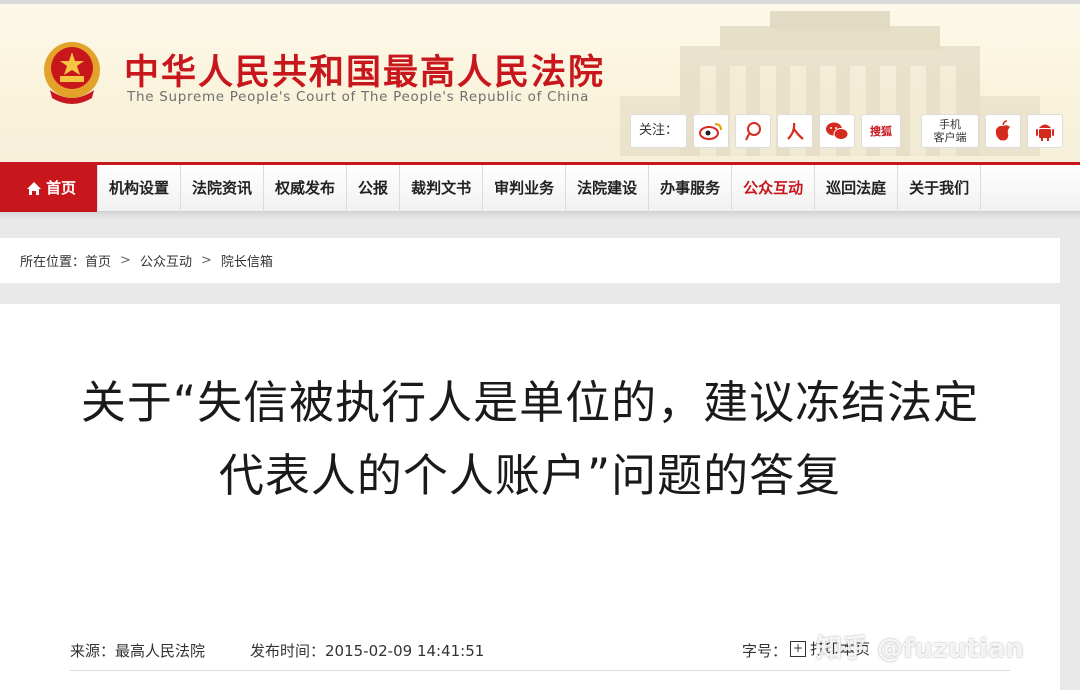  I want to click on nav-item-judgments: 裁判文书, so click(442, 188).